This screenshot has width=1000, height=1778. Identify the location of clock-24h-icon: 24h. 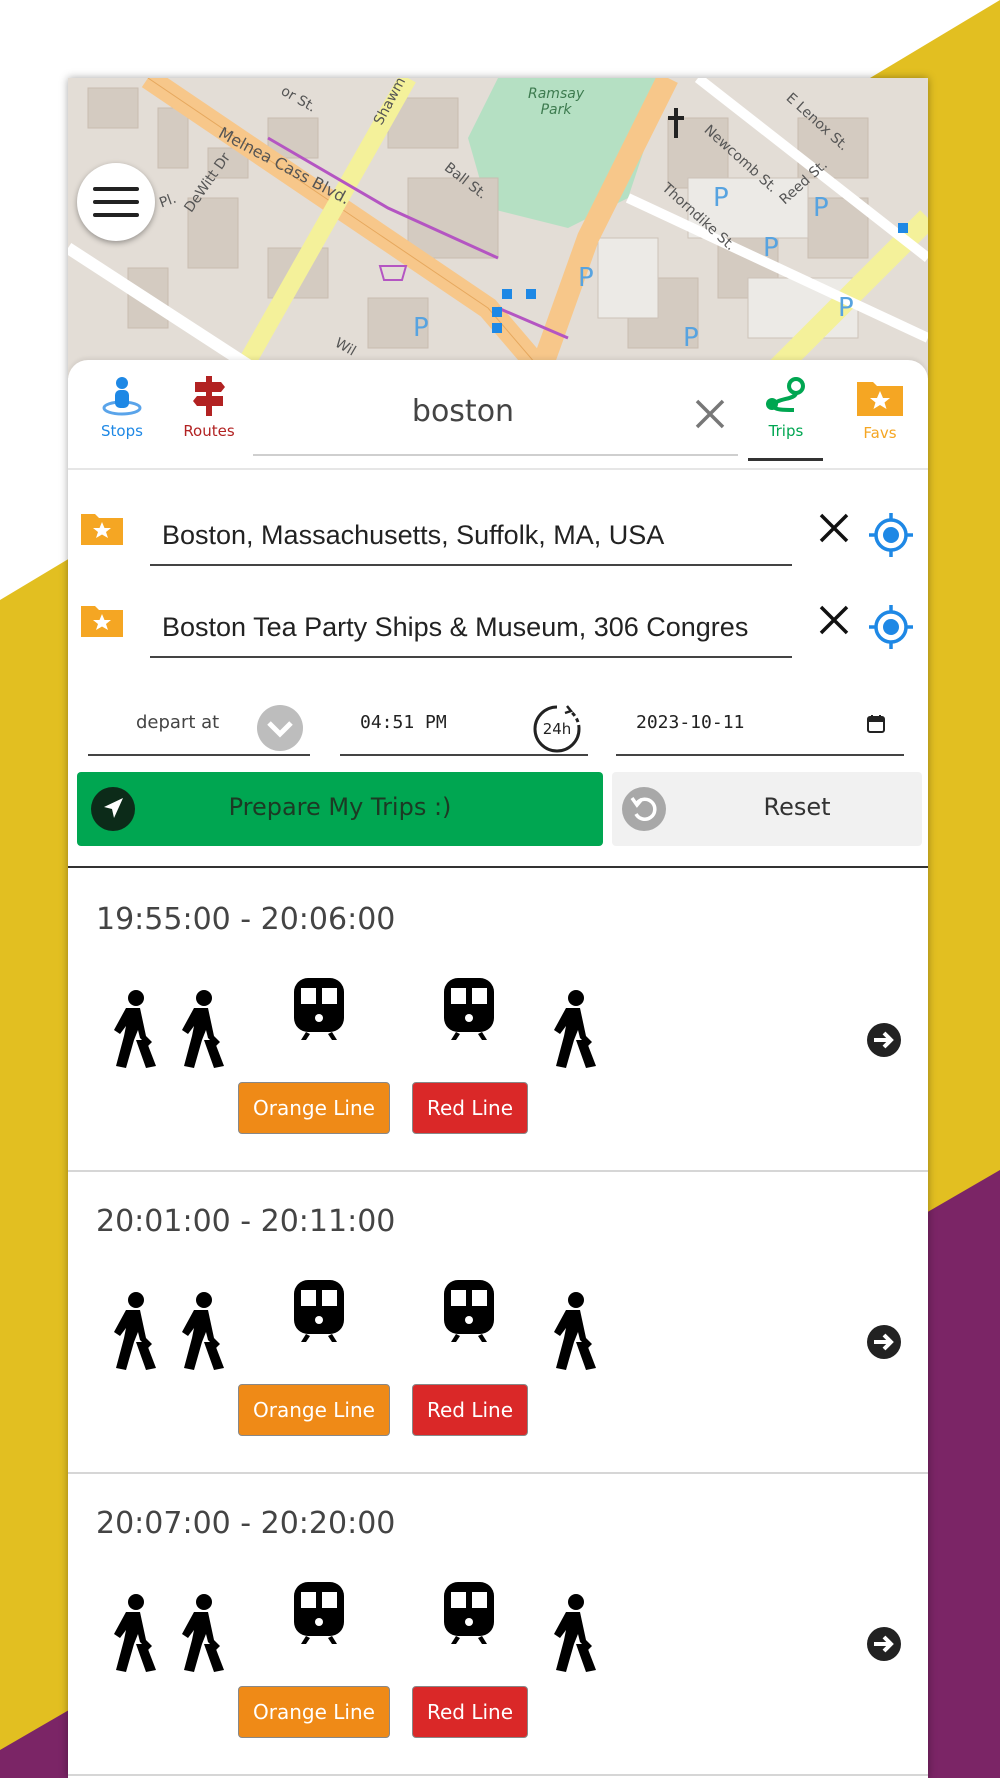
(557, 729).